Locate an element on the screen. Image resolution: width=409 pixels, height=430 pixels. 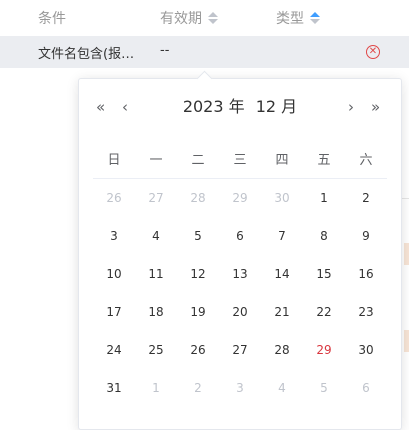
column-header-type-label: 类型 is located at coordinates (290, 19).